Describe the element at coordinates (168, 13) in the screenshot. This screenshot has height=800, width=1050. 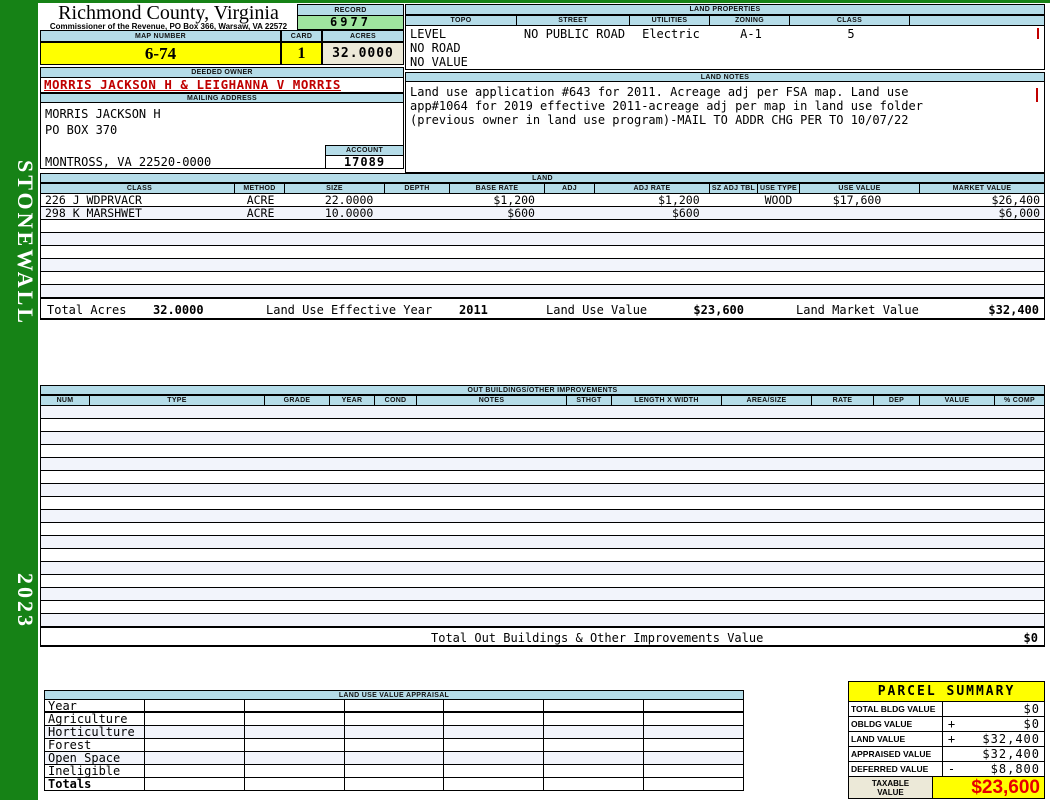
I see `county-title: Richmond County, Virginia` at that location.